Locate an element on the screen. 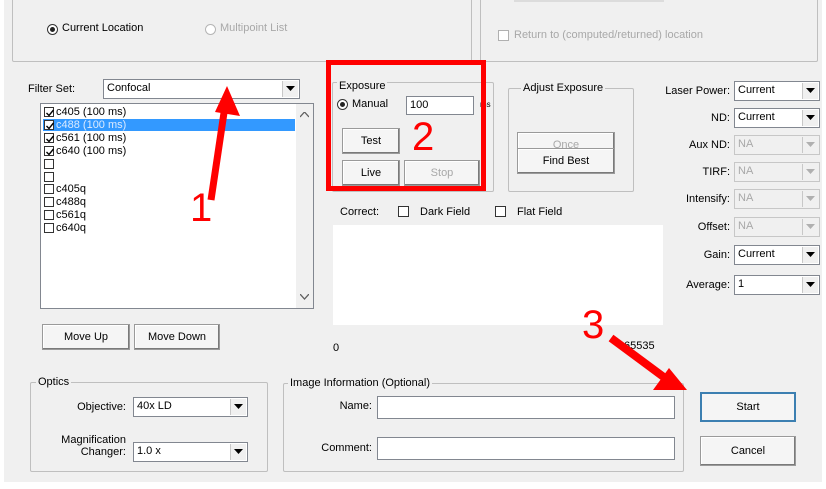 The width and height of the screenshot is (826, 489). move-down-button: Move Down is located at coordinates (177, 337).